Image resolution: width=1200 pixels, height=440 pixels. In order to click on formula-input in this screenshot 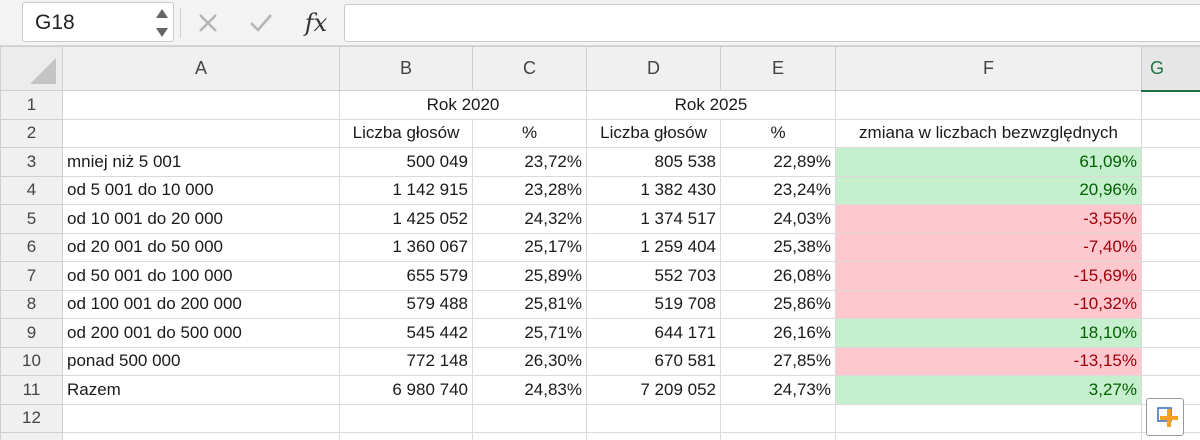, I will do `click(772, 23)`.